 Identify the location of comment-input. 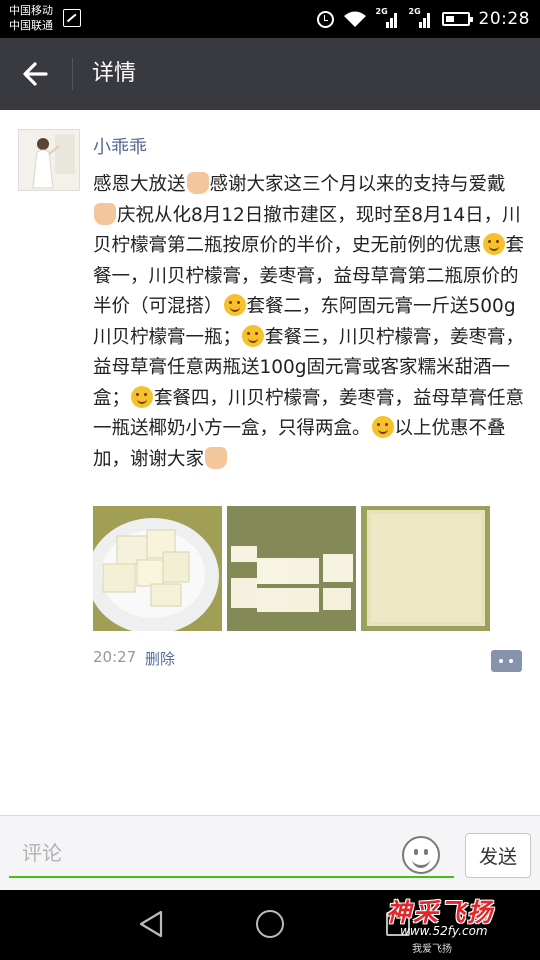
(231, 854).